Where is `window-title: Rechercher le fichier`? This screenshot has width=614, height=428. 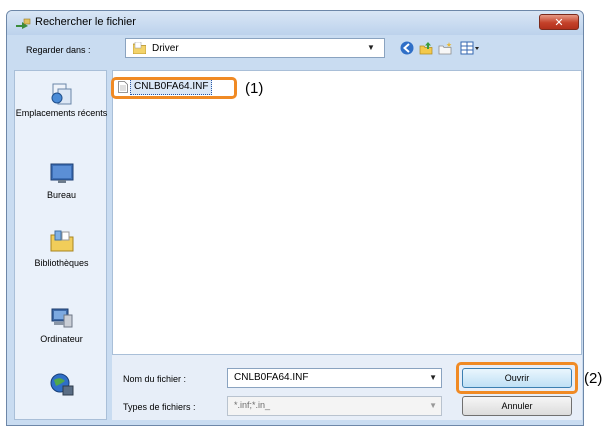
window-title: Rechercher le fichier is located at coordinates (85, 22).